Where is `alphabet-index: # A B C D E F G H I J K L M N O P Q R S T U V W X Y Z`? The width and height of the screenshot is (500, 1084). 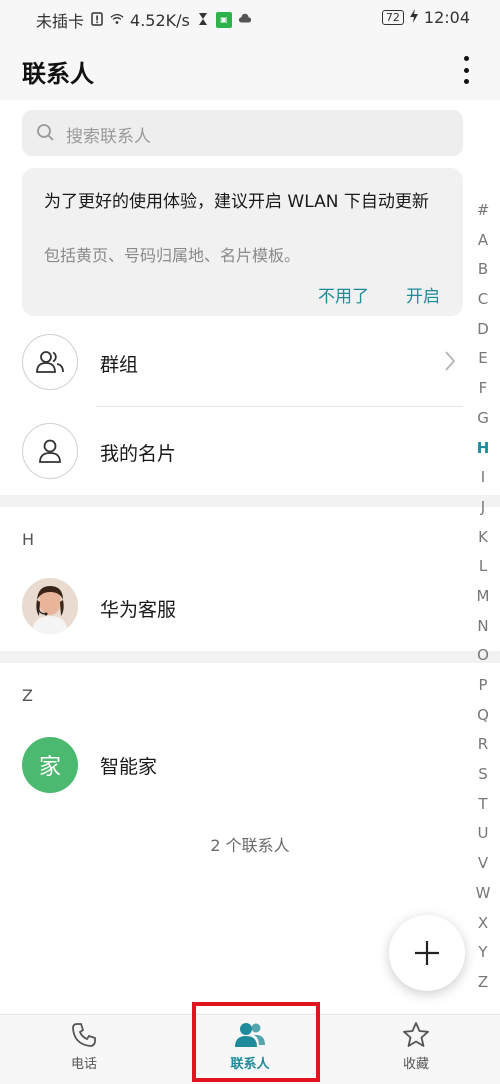
alphabet-index: # A B C D E F G H I J K L M N O P Q R S T U V W X Y Z is located at coordinates (483, 597).